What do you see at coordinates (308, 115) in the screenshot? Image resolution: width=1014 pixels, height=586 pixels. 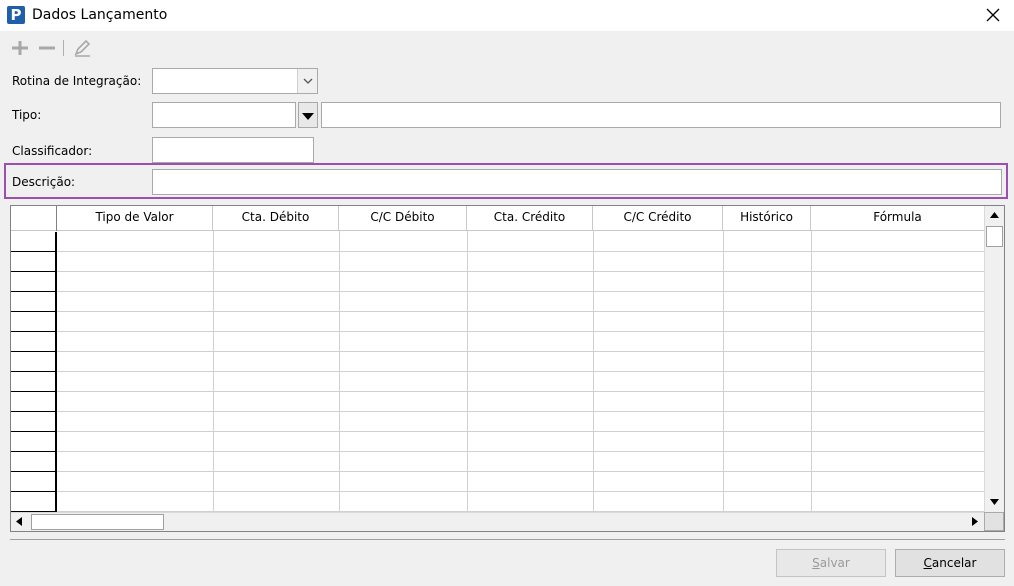 I see `tipo-dropdown-button` at bounding box center [308, 115].